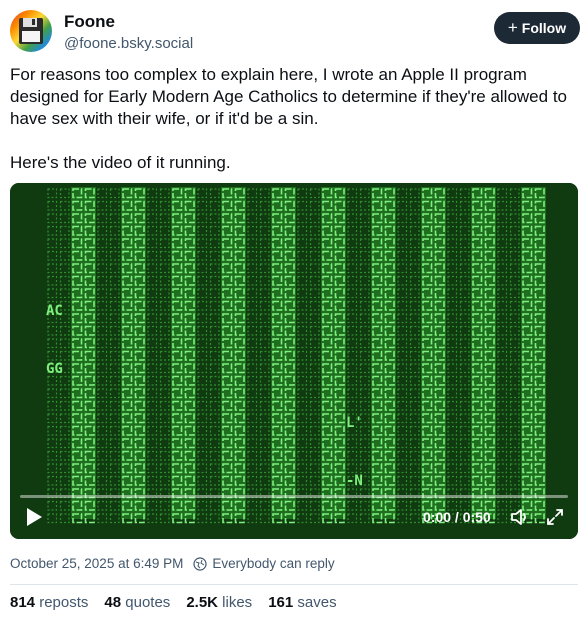 The image size is (588, 620). Describe the element at coordinates (294, 584) in the screenshot. I see `divider` at that location.